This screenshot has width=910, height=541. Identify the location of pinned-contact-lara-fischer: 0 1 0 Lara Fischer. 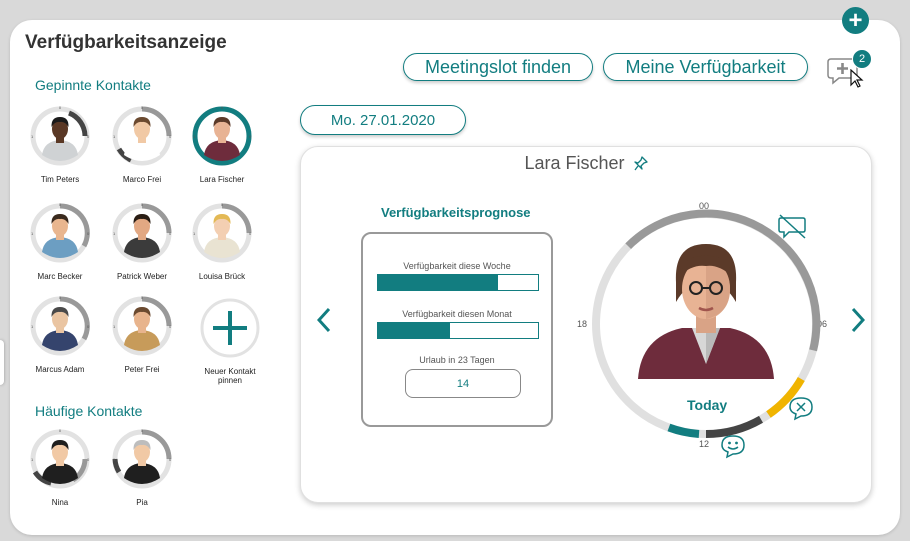
(222, 144).